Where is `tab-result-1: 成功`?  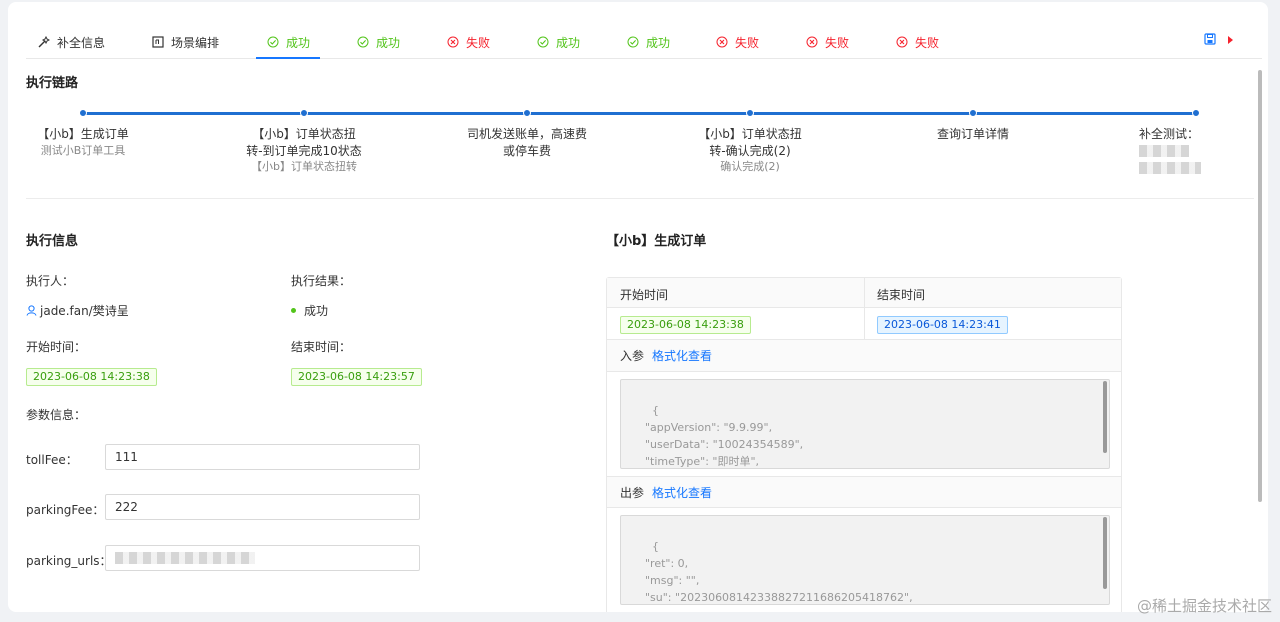 tab-result-1: 成功 is located at coordinates (288, 42).